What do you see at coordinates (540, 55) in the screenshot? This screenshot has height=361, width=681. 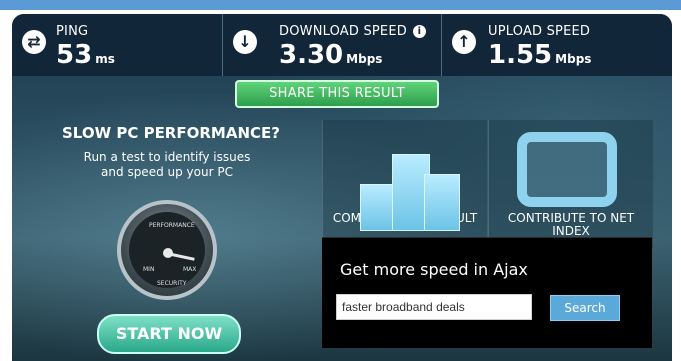 I see `upload-value: 1.55 Mbps` at bounding box center [540, 55].